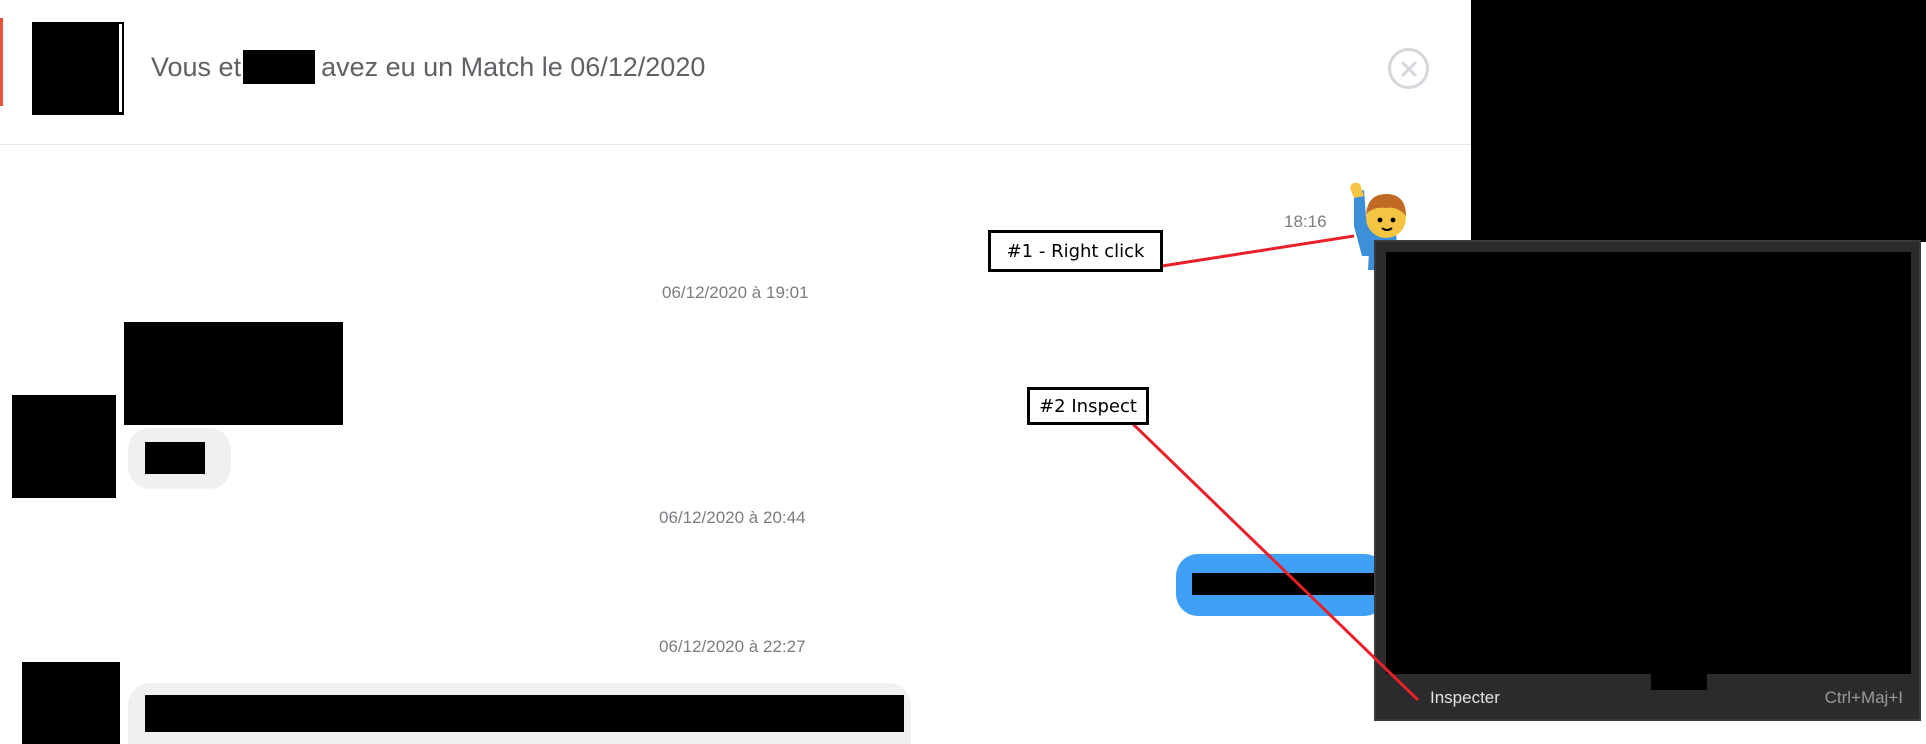  What do you see at coordinates (78, 68) in the screenshot?
I see `match-avatar-redacted` at bounding box center [78, 68].